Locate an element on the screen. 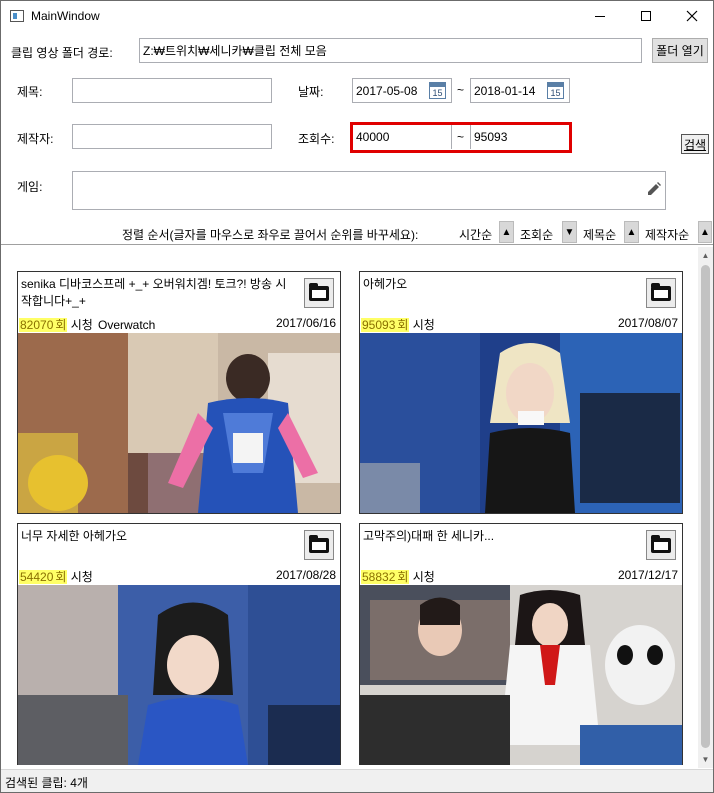 This screenshot has width=714, height=793. sort-item-title: 제목순 is located at coordinates (599, 234).